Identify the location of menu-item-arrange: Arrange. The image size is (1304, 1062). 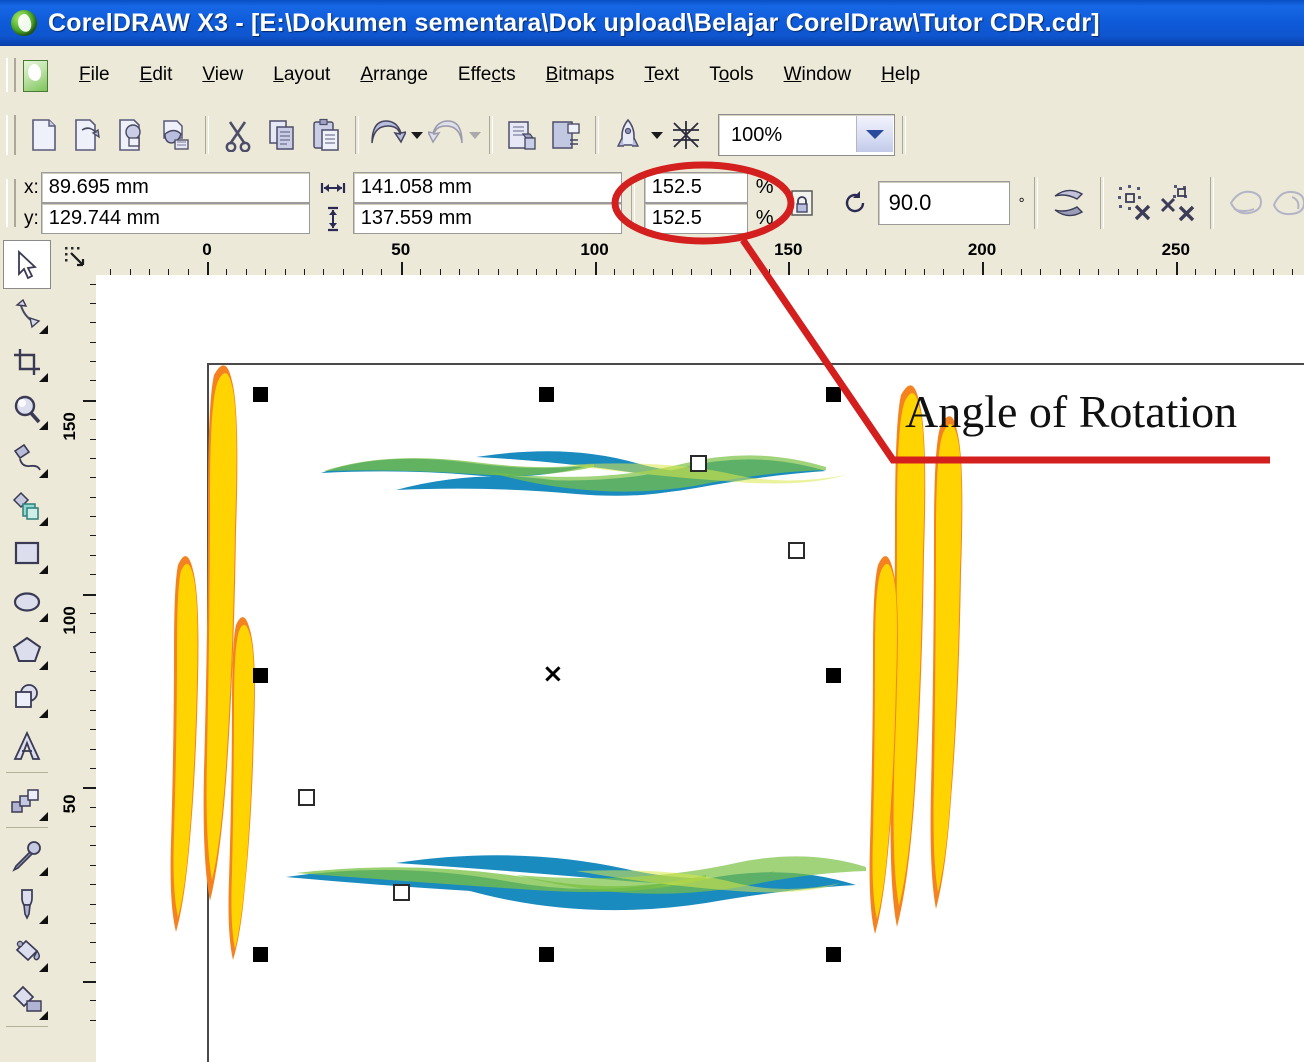
(394, 75).